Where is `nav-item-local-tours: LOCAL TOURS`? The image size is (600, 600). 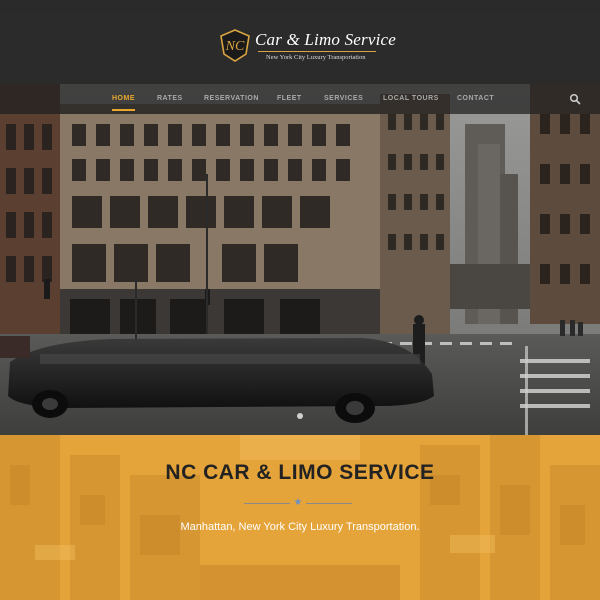
nav-item-local-tours: LOCAL TOURS is located at coordinates (411, 99).